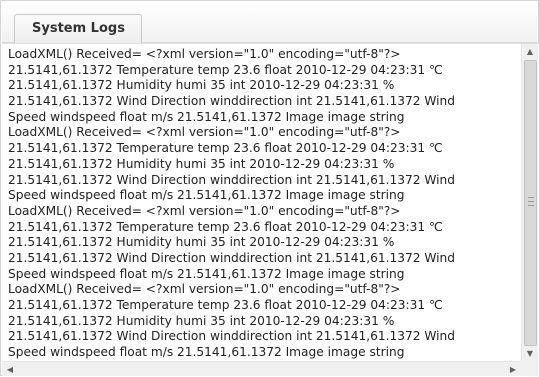 This screenshot has height=377, width=539. I want to click on scroll-down-icon: ▼, so click(530, 354).